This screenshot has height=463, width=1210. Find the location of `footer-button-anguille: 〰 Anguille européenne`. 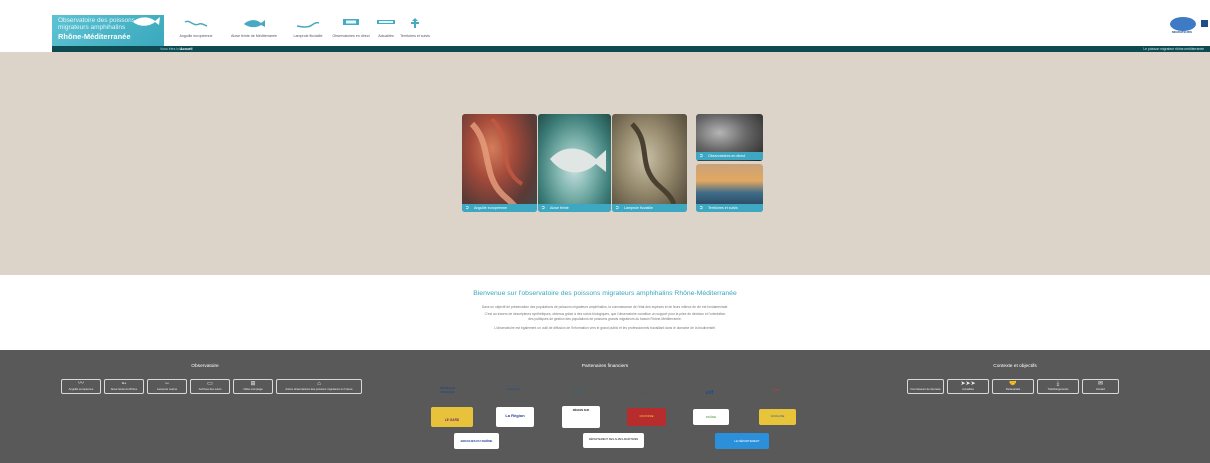

footer-button-anguille: 〰 Anguille européenne is located at coordinates (81, 386).